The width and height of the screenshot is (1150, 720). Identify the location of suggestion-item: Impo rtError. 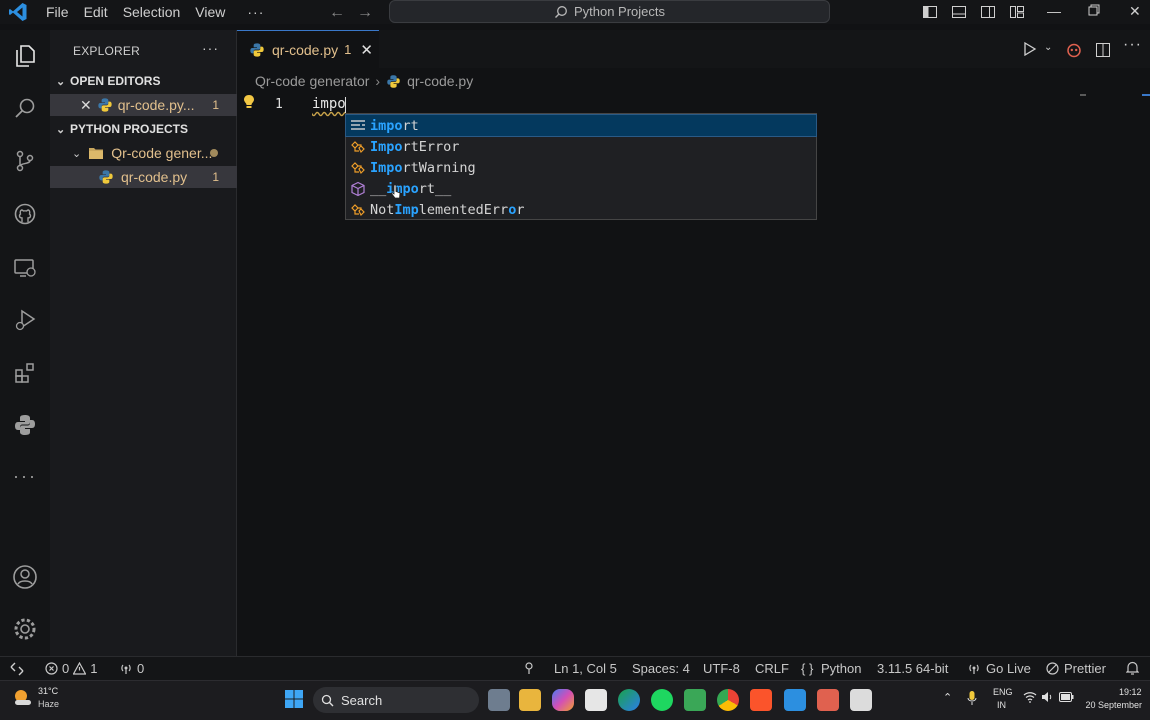
(581, 146).